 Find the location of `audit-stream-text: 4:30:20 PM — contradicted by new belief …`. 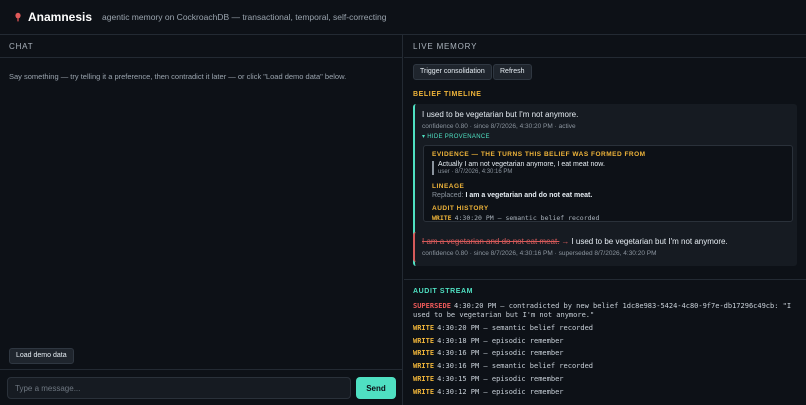

audit-stream-text: 4:30:20 PM — contradicted by new belief … is located at coordinates (602, 310).